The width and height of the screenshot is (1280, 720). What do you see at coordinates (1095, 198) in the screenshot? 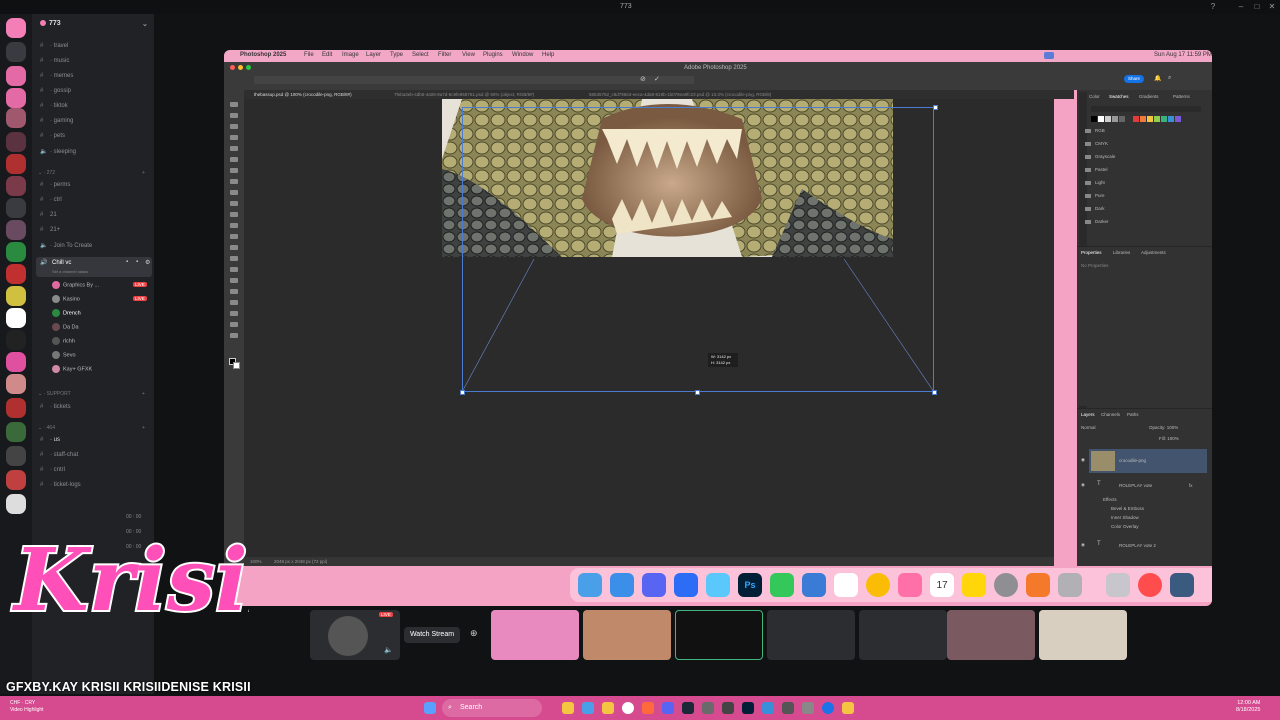
I see `swatch-folder: Pure` at bounding box center [1095, 198].